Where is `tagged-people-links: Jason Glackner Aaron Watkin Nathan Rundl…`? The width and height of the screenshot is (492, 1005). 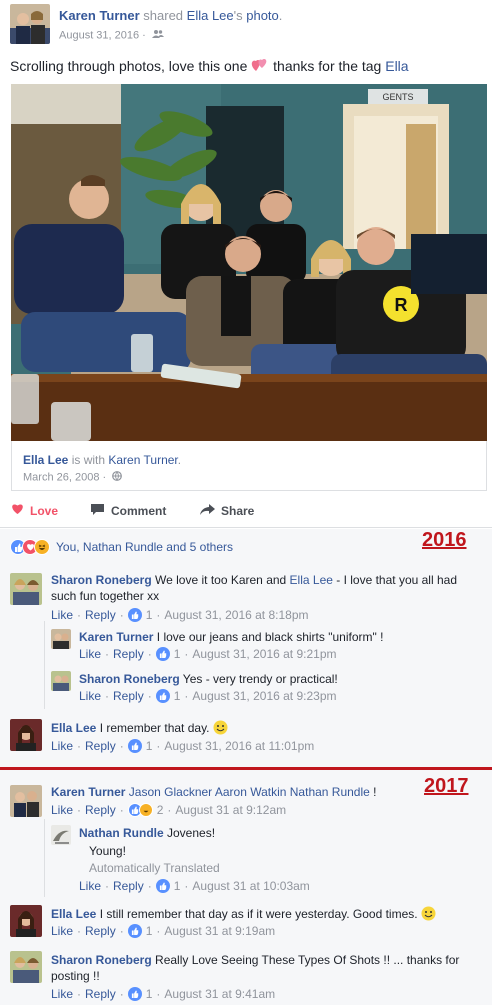 tagged-people-links: Jason Glackner Aaron Watkin Nathan Rundl… is located at coordinates (247, 792).